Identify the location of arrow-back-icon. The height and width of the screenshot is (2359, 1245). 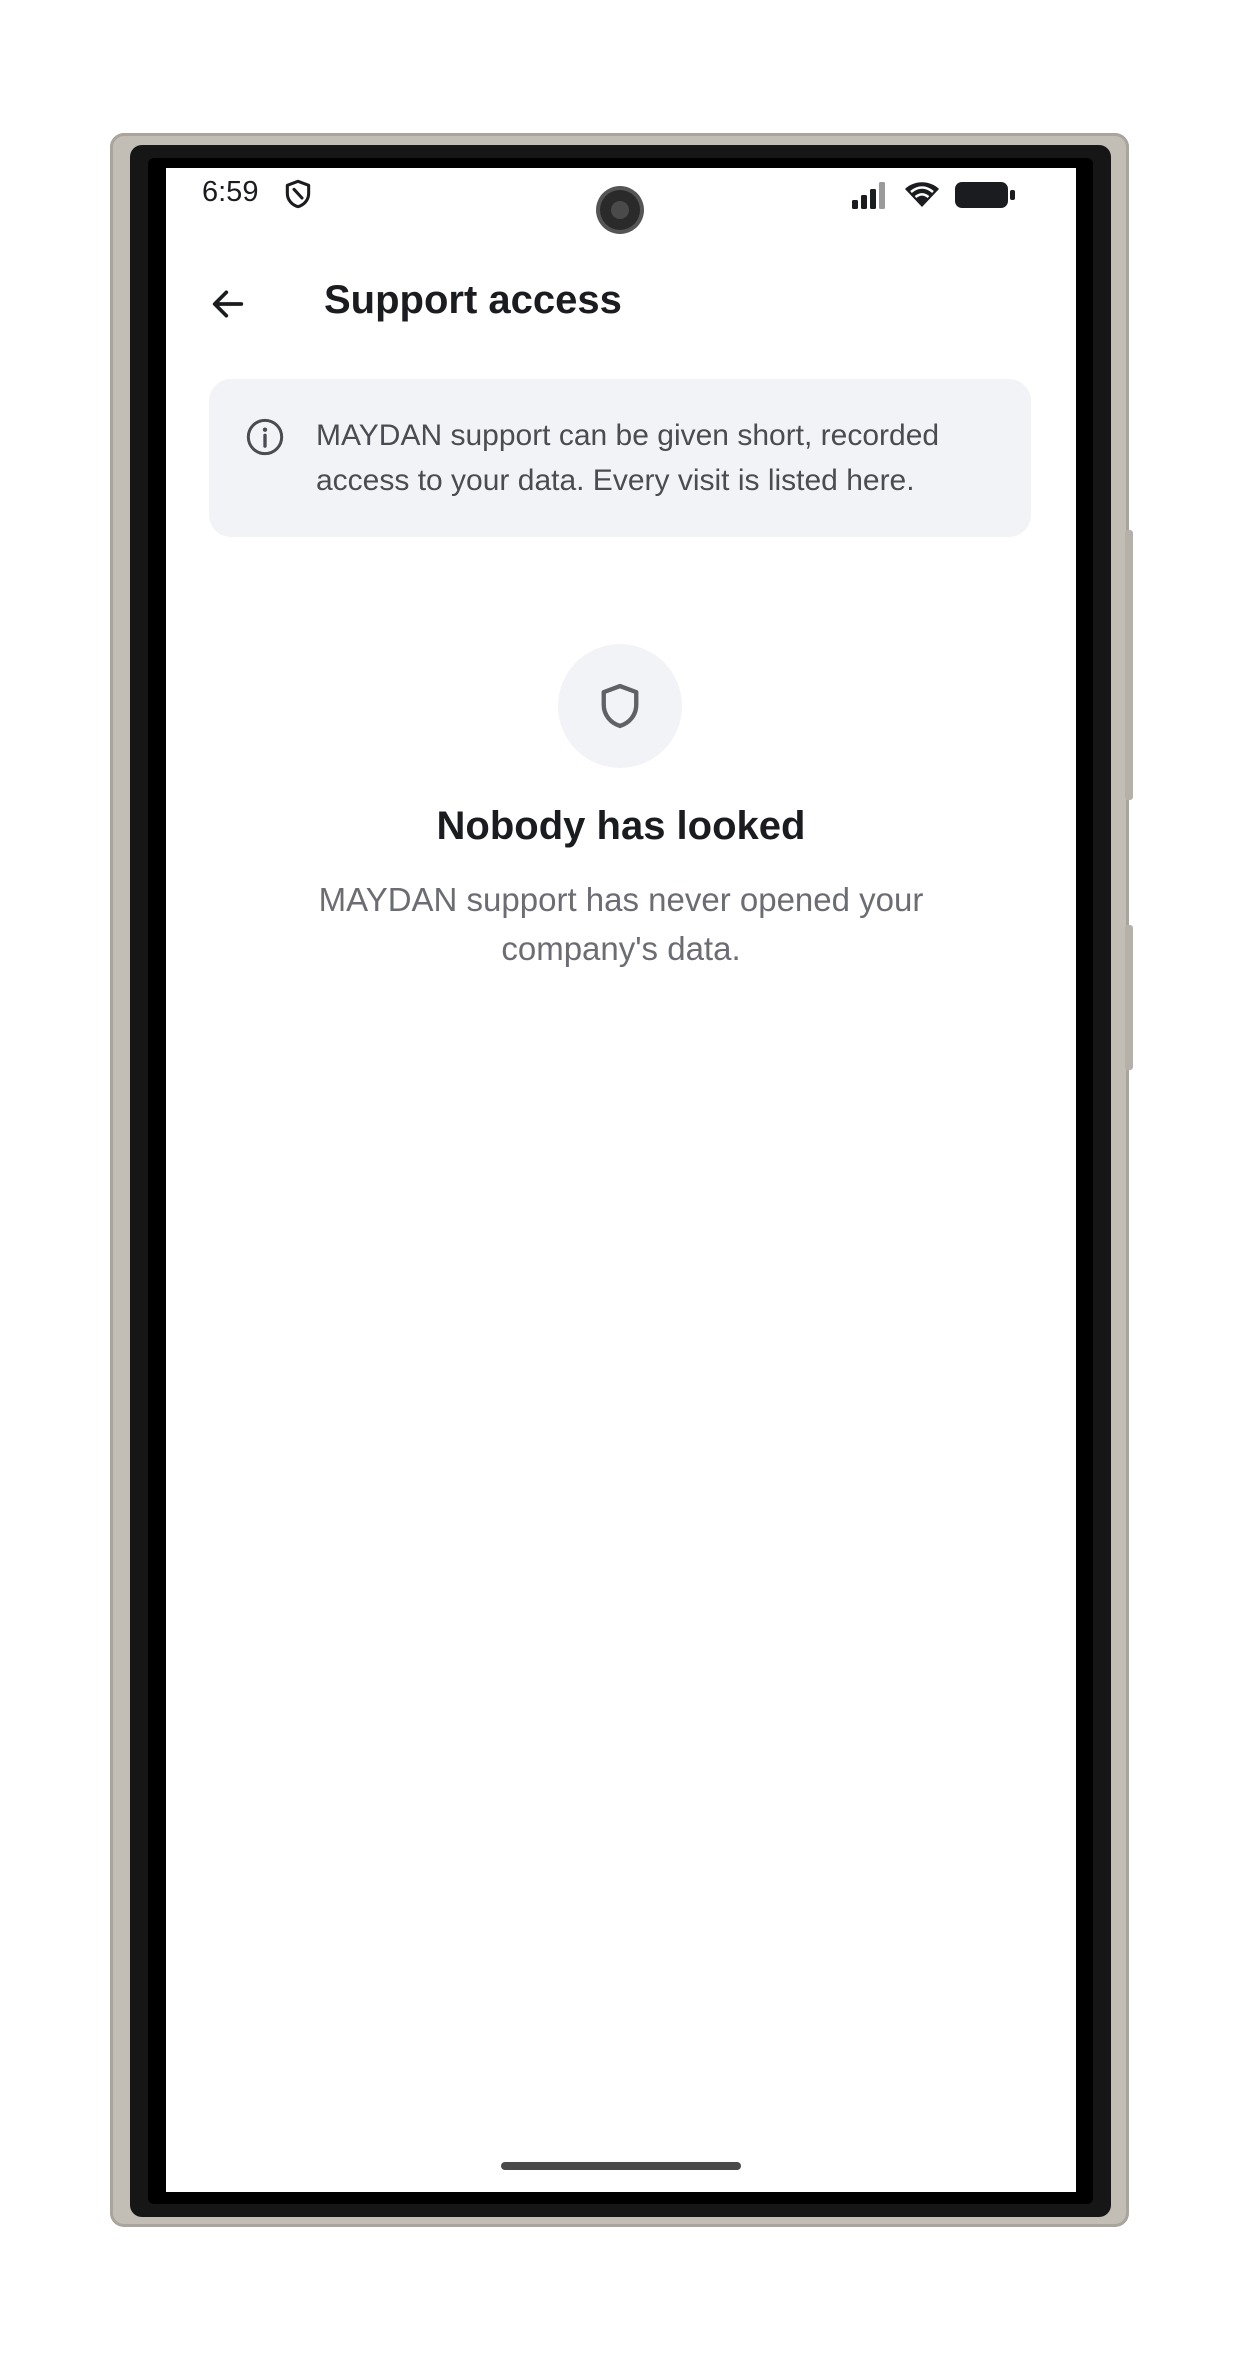
(228, 304).